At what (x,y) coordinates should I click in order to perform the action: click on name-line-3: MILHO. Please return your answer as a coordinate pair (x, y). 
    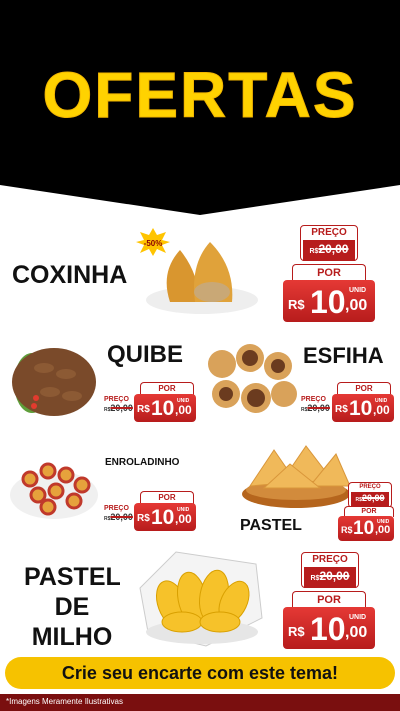
    Looking at the image, I should click on (72, 637).